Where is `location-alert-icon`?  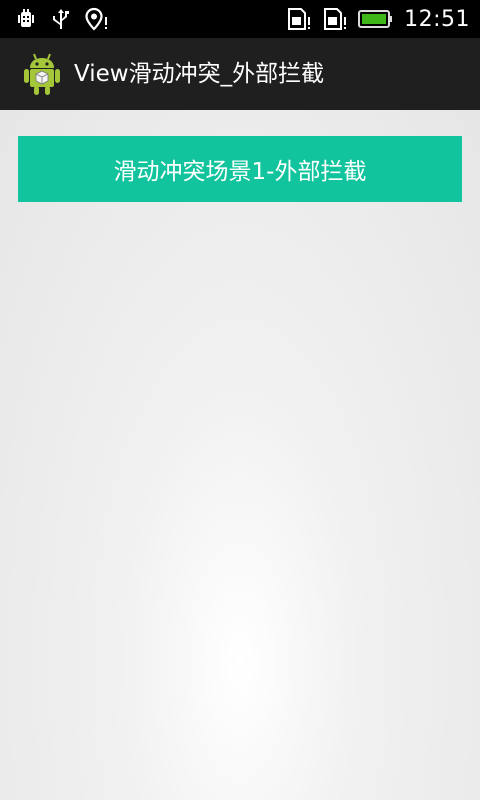 location-alert-icon is located at coordinates (97, 19).